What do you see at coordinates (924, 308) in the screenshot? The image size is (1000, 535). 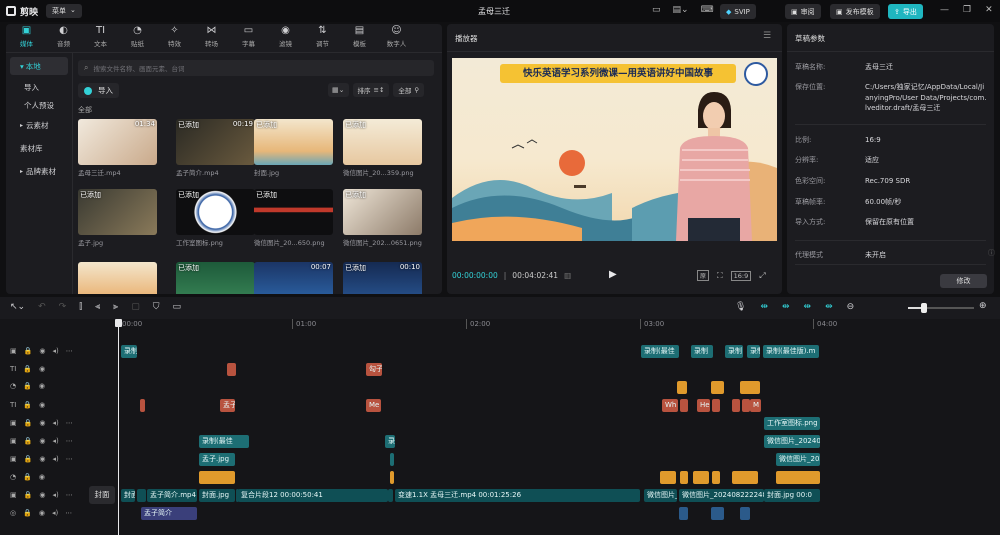 I see `zoom-slider-handle` at bounding box center [924, 308].